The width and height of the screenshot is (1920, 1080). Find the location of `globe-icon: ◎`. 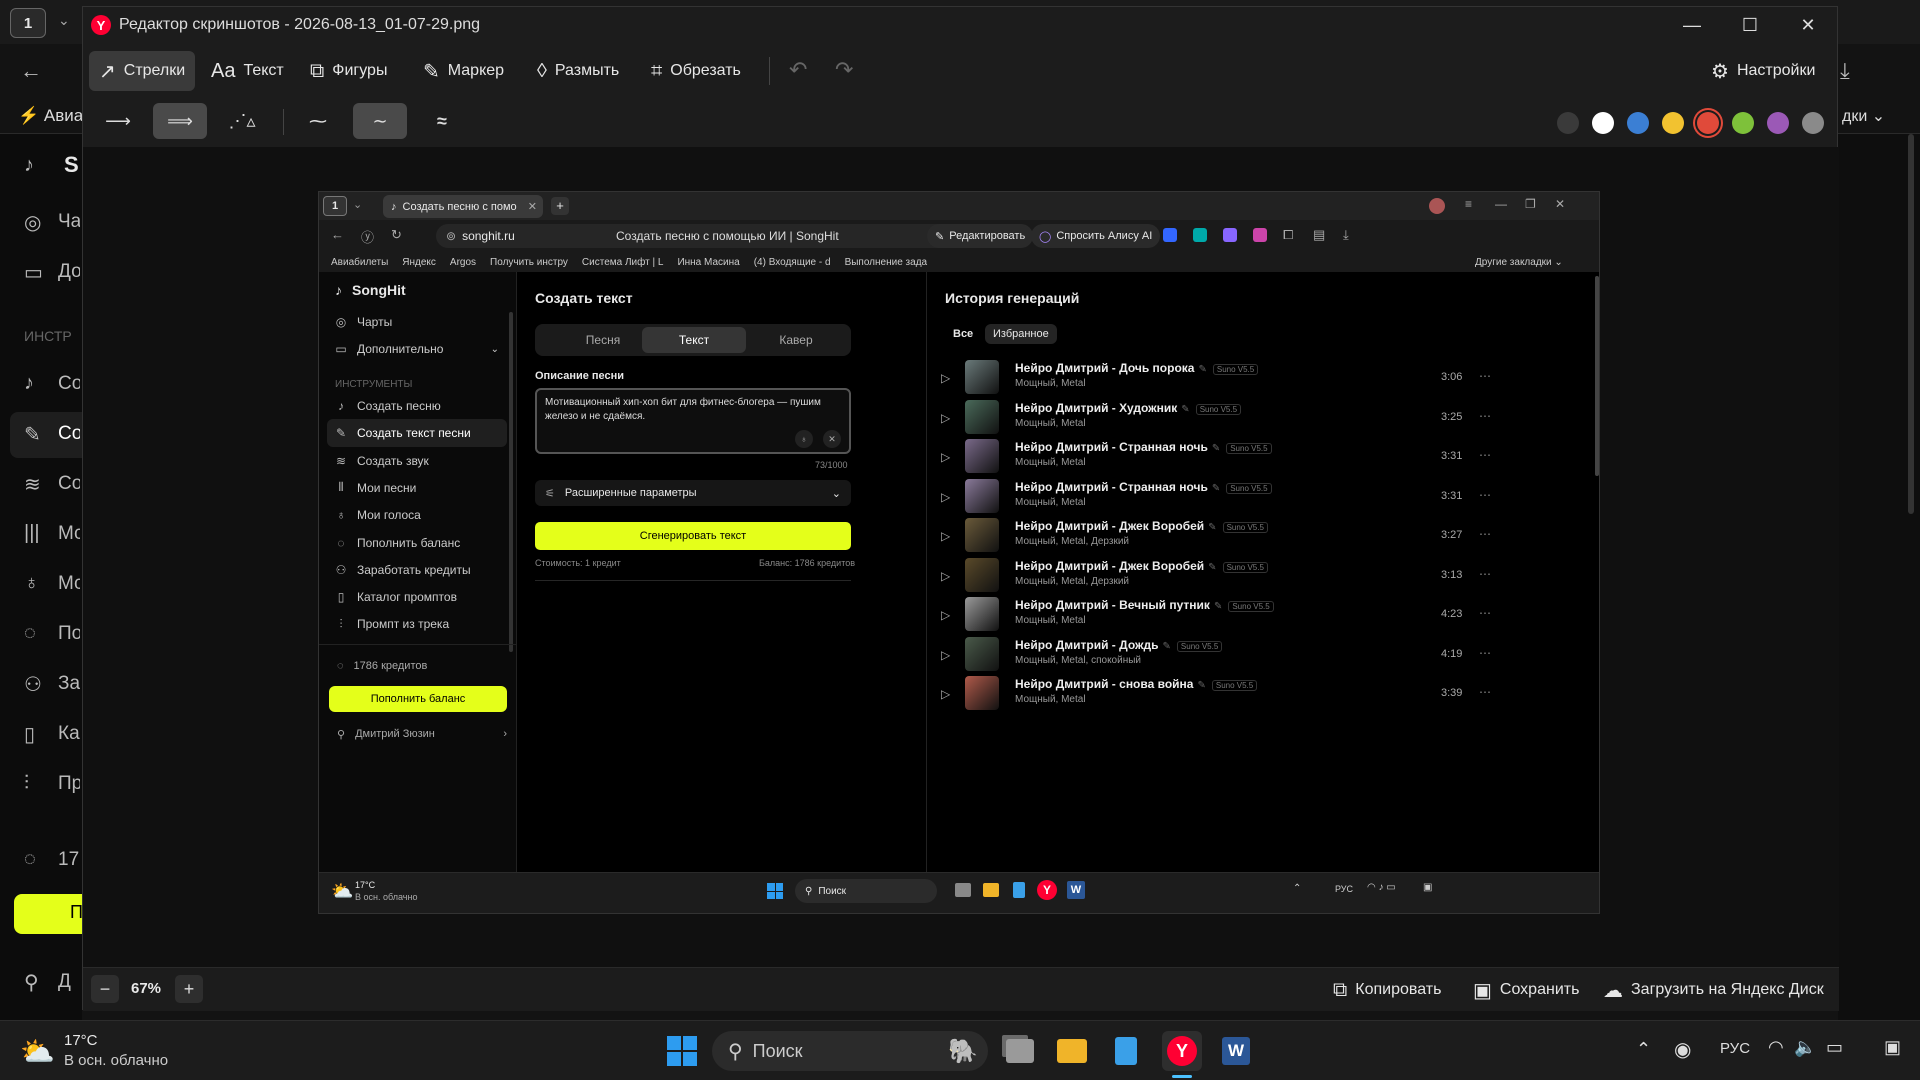

globe-icon: ◎ is located at coordinates (341, 322).